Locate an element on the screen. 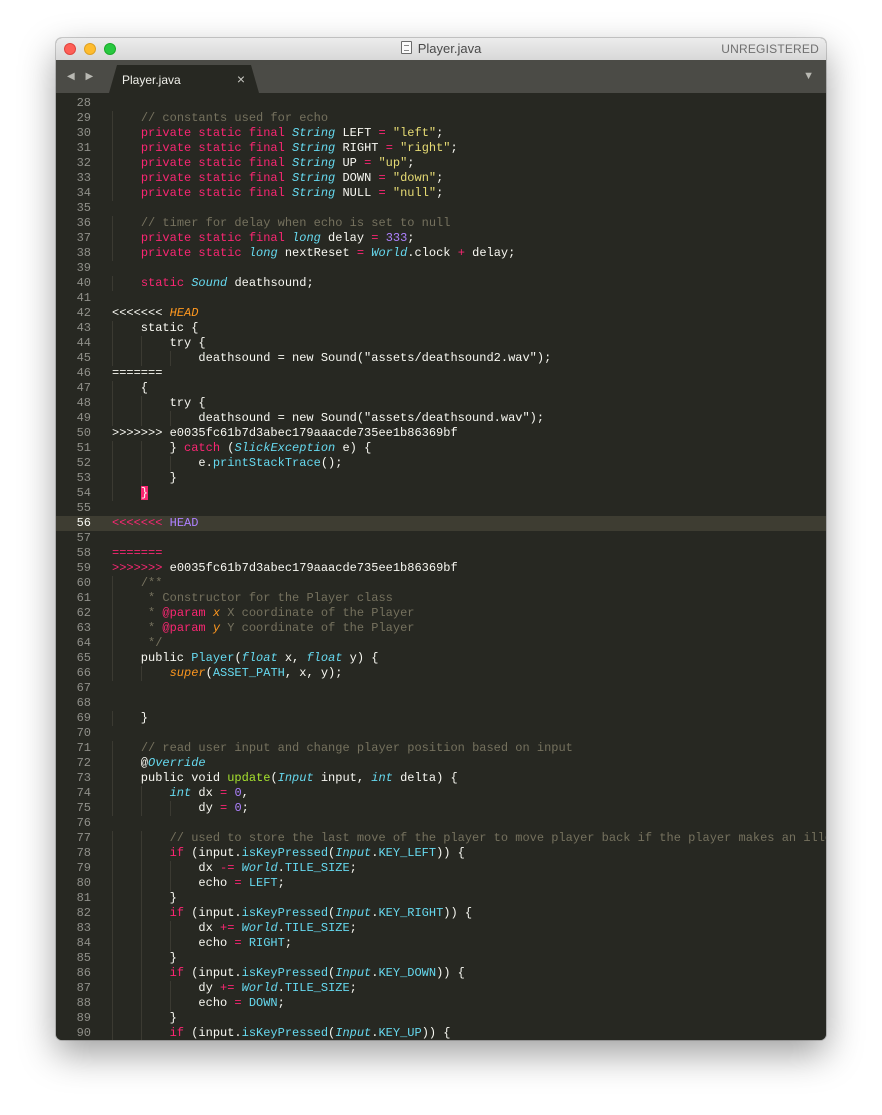 The width and height of the screenshot is (882, 1115). line-number: 88 is located at coordinates (73, 1003).